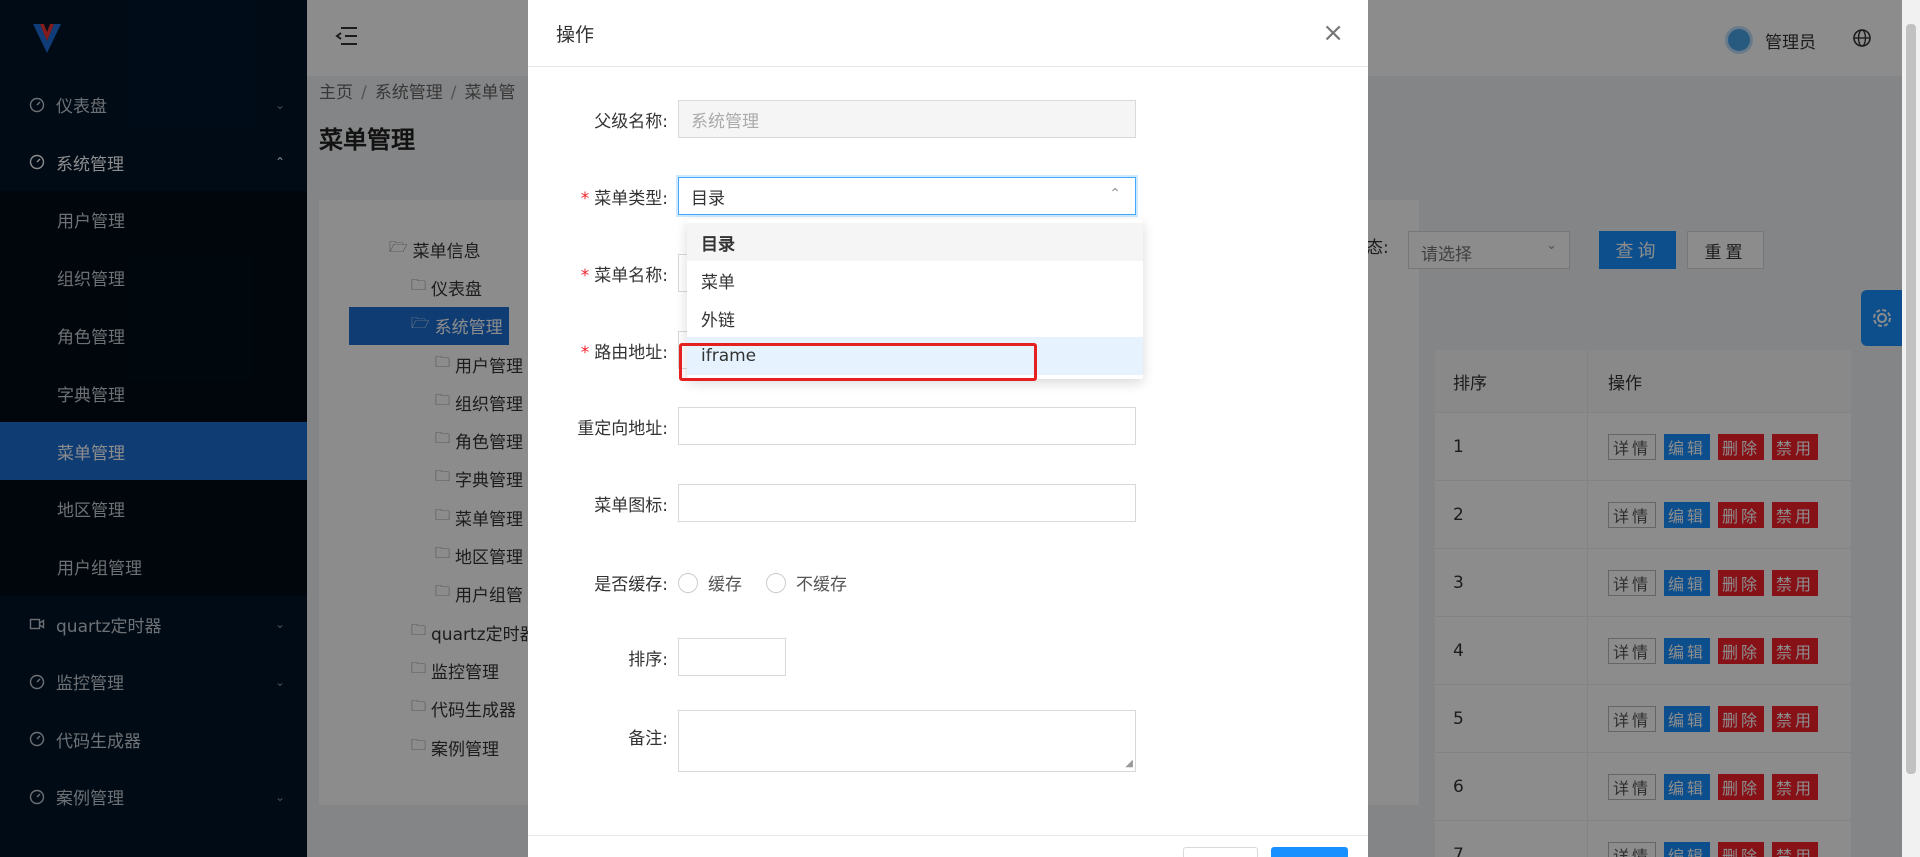  What do you see at coordinates (648, 739) in the screenshot?
I see `remark-label: 备注:` at bounding box center [648, 739].